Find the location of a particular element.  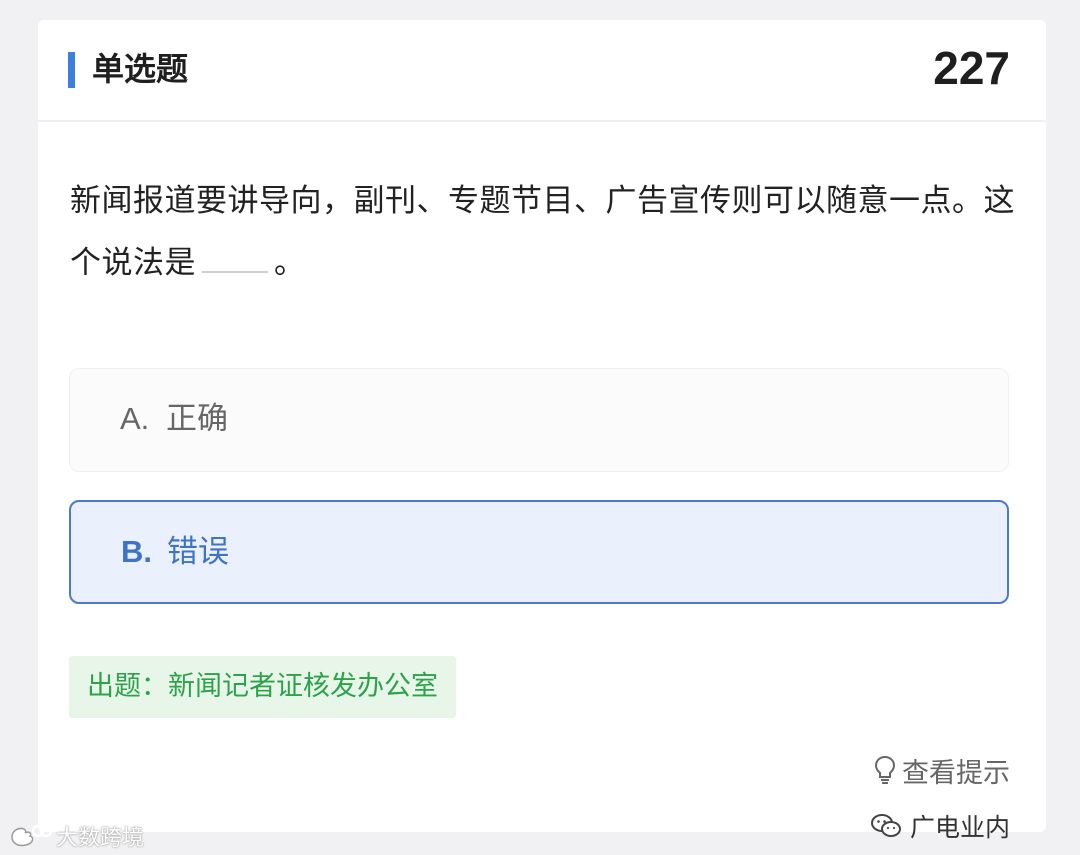

question-number: 227 is located at coordinates (971, 68).